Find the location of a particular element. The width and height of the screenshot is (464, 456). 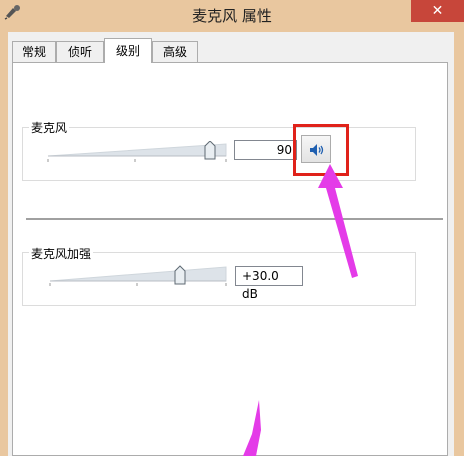

window-title: 麦克风 属性 is located at coordinates (232, 16).